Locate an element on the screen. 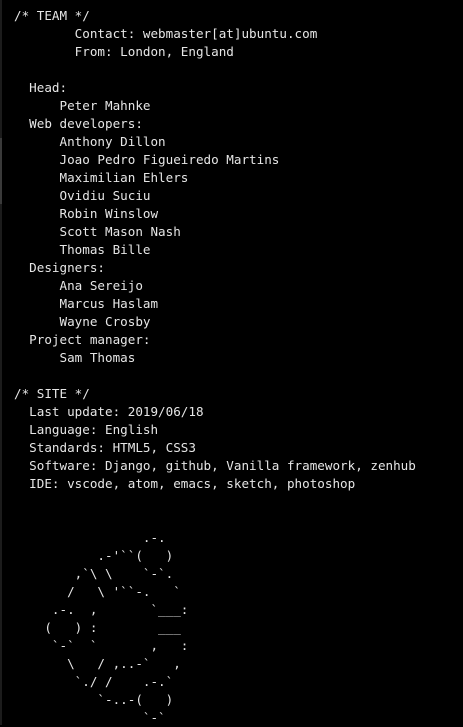 The width and height of the screenshot is (463, 727). team-member-name: Marcus Haslam is located at coordinates (86, 303).